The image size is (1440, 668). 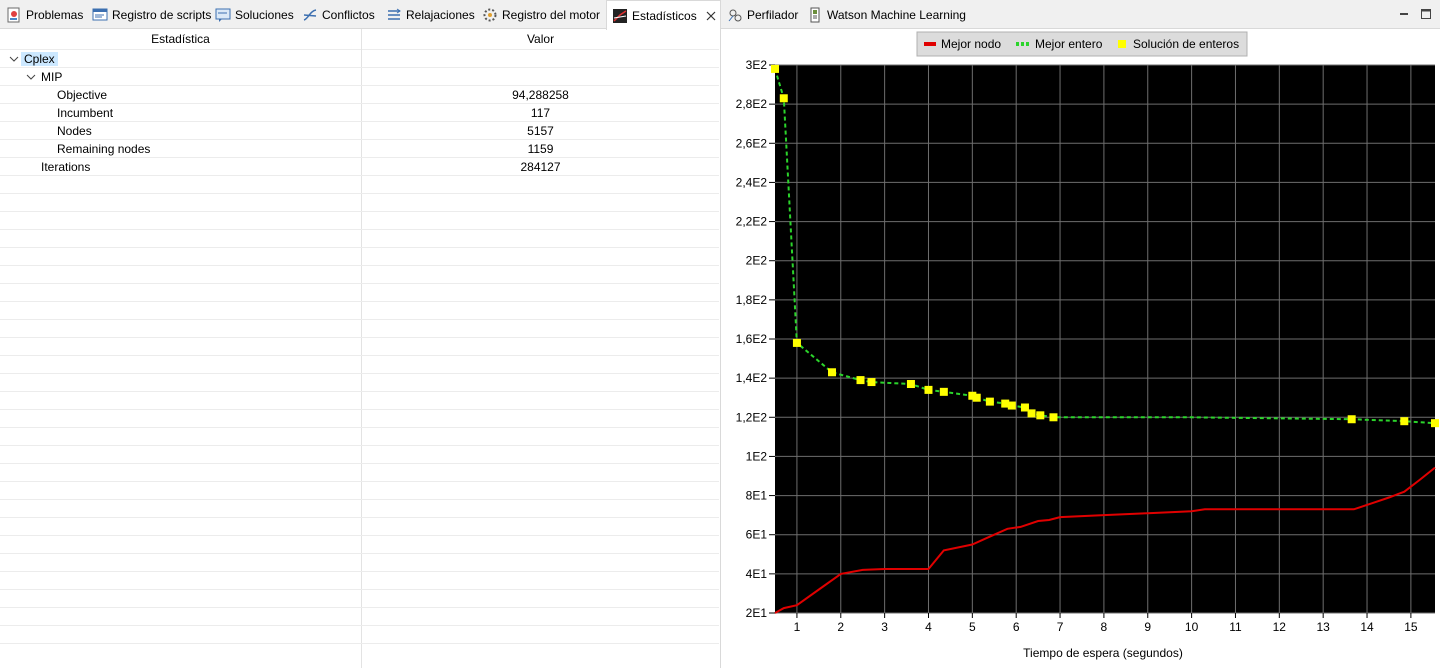 I want to click on tab-watson-ml: Watson Machine Learning, so click(x=886, y=14).